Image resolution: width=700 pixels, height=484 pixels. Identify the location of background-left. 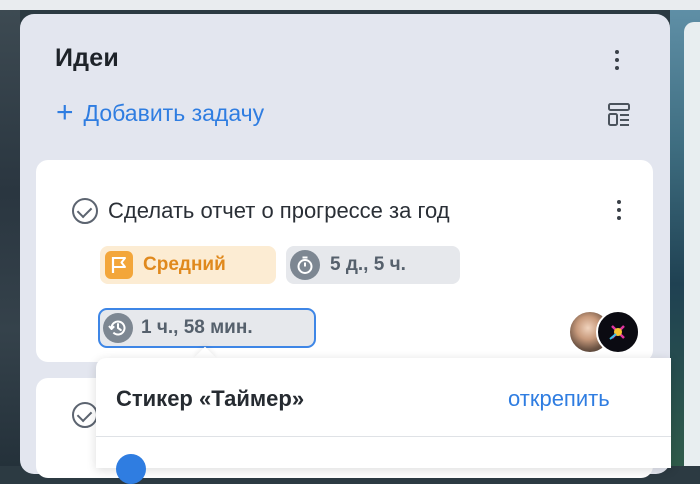
(10, 238).